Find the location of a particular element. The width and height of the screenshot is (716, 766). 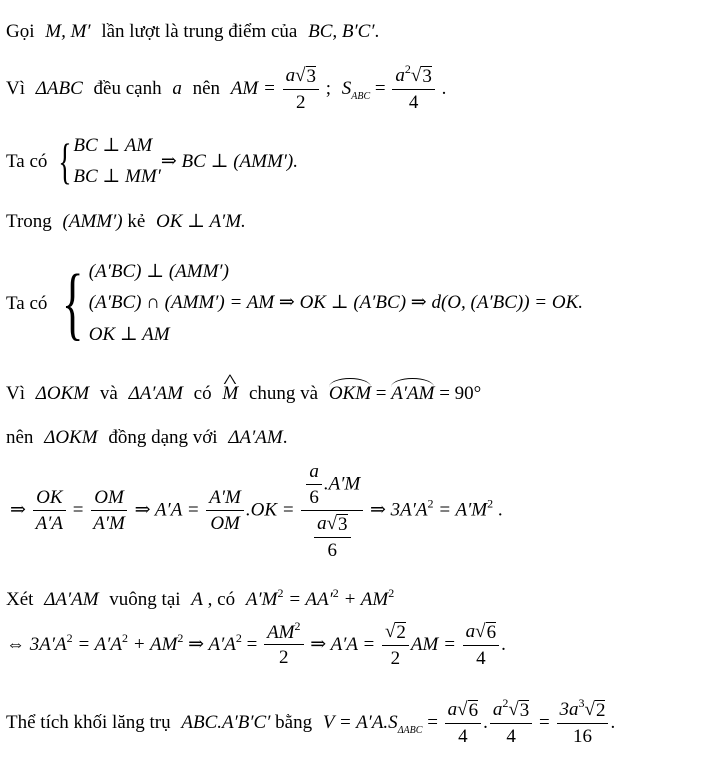

math: ⇒ BC ⊥ (AMM′). is located at coordinates (229, 161).